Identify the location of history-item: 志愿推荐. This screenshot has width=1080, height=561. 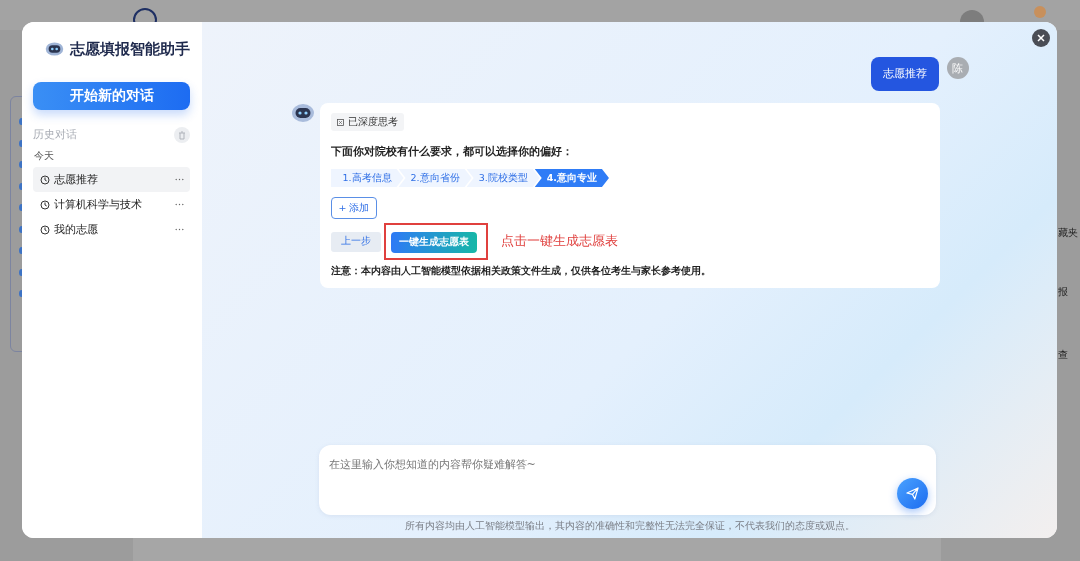
(111, 179).